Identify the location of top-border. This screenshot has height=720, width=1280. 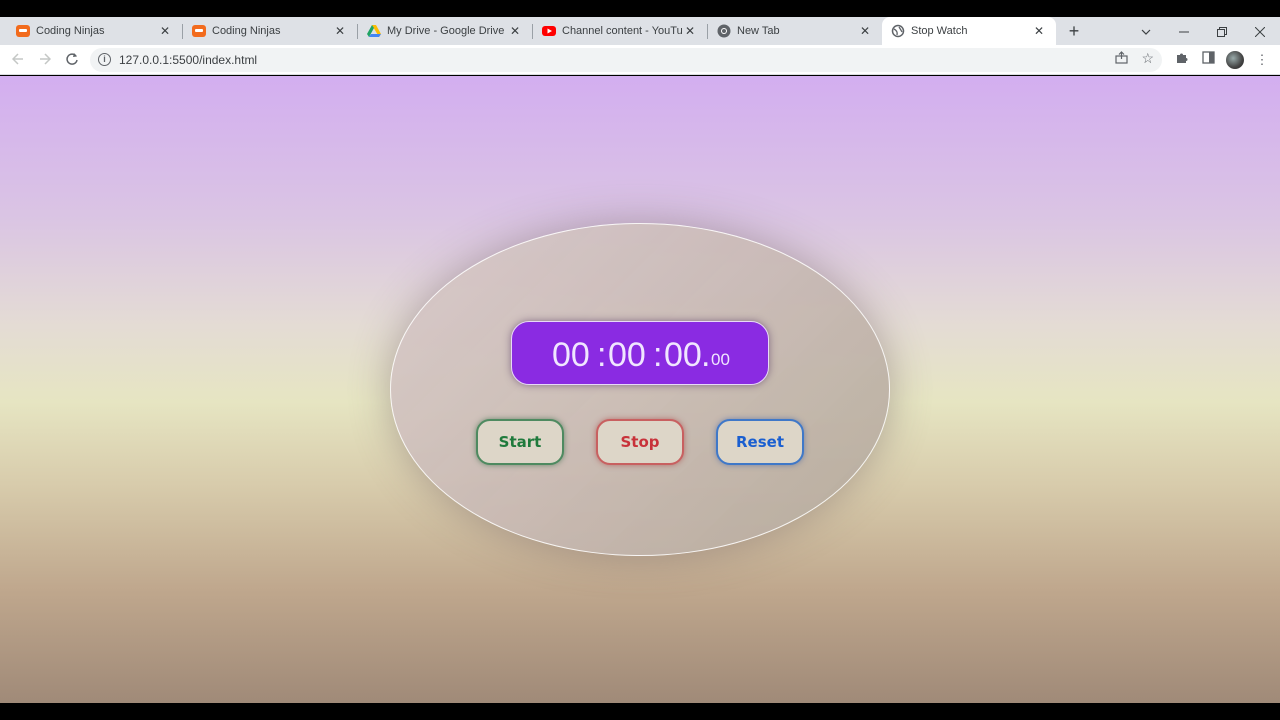
(640, 8).